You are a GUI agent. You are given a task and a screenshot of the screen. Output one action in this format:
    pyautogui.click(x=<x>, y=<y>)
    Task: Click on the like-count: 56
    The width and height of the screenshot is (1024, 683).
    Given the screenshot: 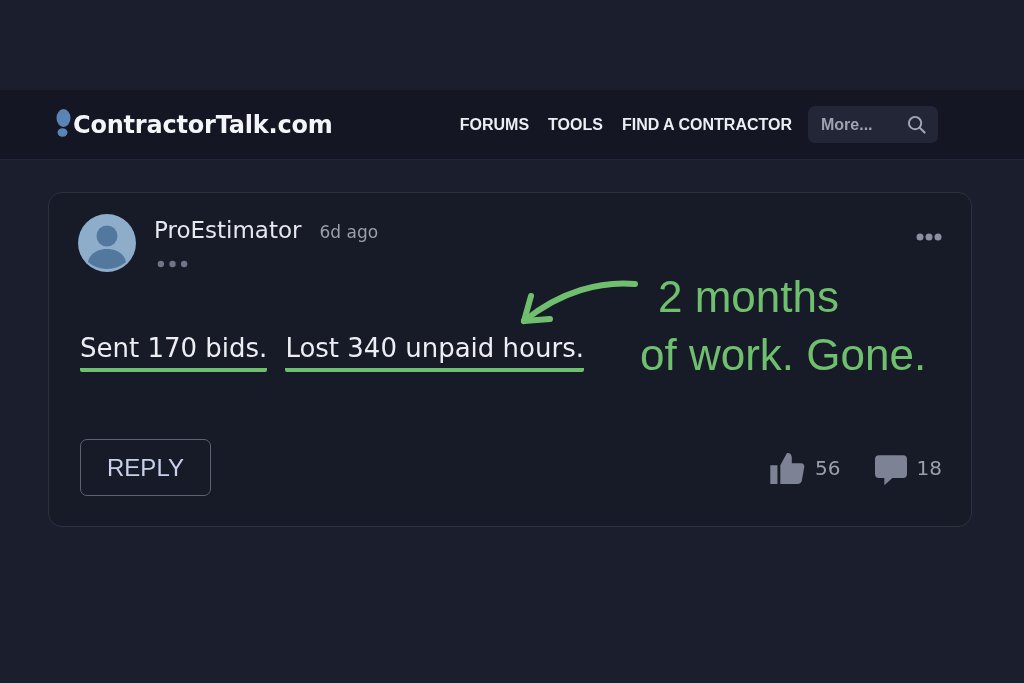 What is the action you would take?
    pyautogui.click(x=828, y=467)
    